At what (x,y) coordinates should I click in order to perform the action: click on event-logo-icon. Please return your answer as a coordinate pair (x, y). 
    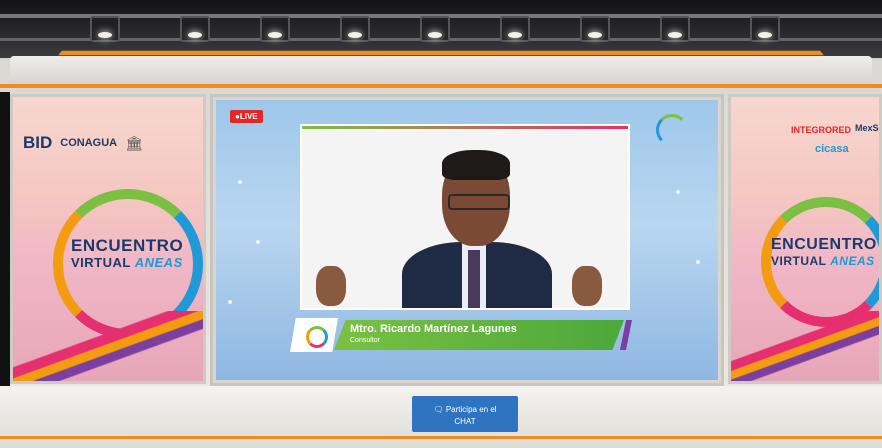
    Looking at the image, I should click on (314, 335).